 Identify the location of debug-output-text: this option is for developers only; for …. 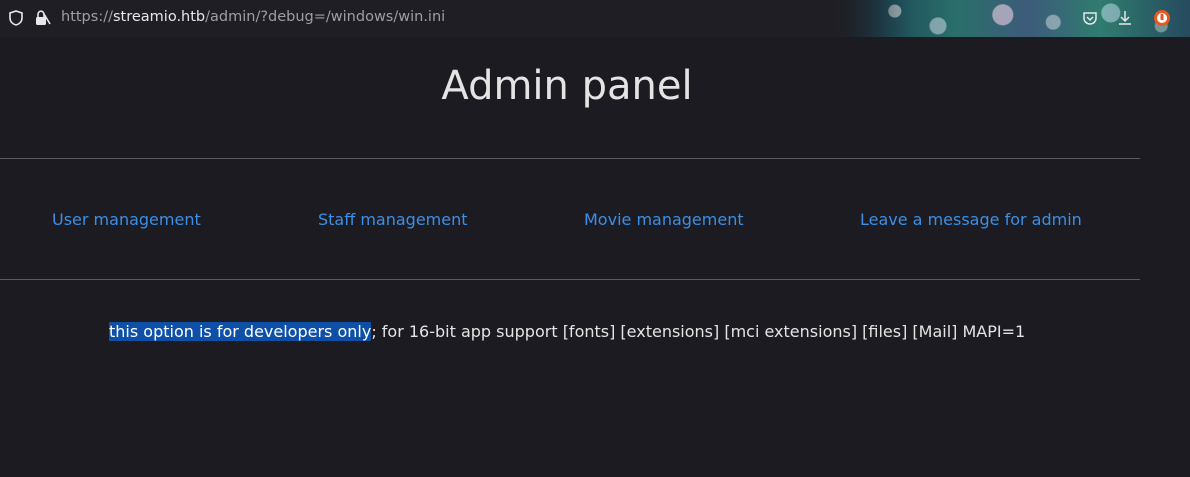
(567, 331).